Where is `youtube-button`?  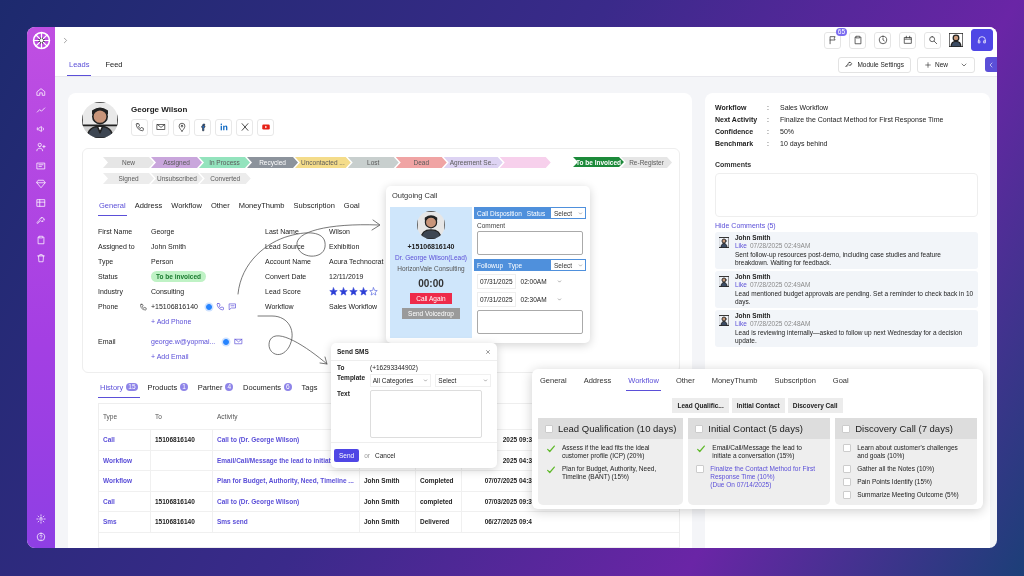 youtube-button is located at coordinates (265, 127).